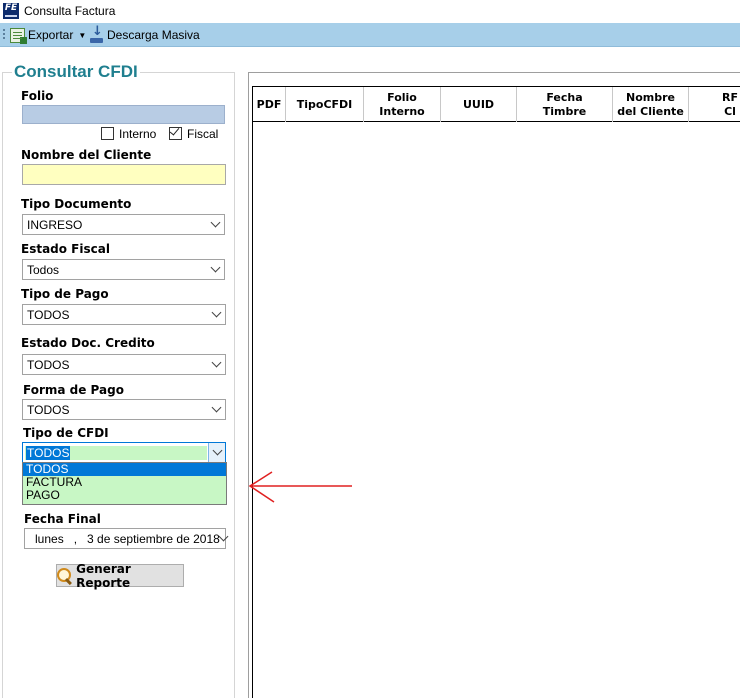  I want to click on tipo-pago-select: TODOS, so click(124, 314).